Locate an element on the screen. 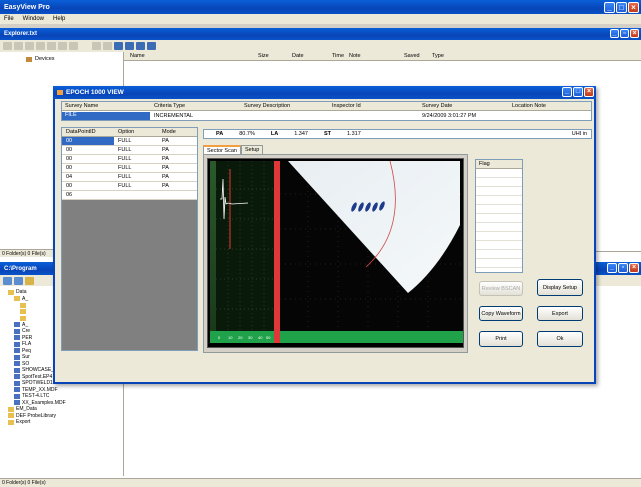  readout-value-3: 1.317 is located at coordinates (353, 134).